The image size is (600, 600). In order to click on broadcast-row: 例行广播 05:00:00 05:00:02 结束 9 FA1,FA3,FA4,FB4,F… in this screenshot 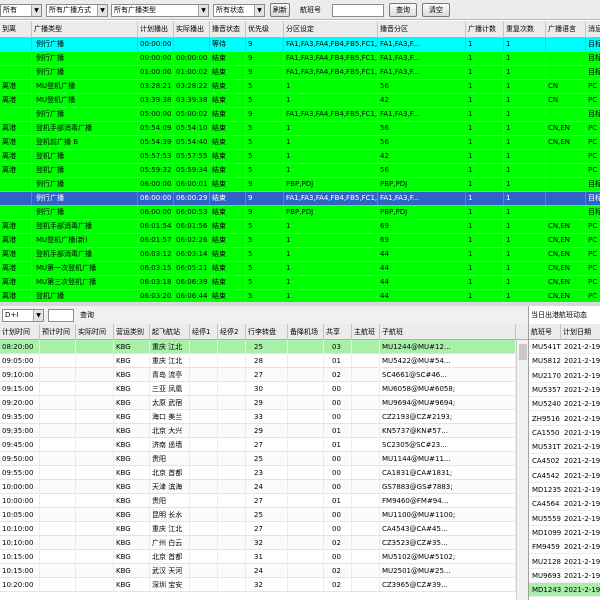, I will do `click(300, 115)`.